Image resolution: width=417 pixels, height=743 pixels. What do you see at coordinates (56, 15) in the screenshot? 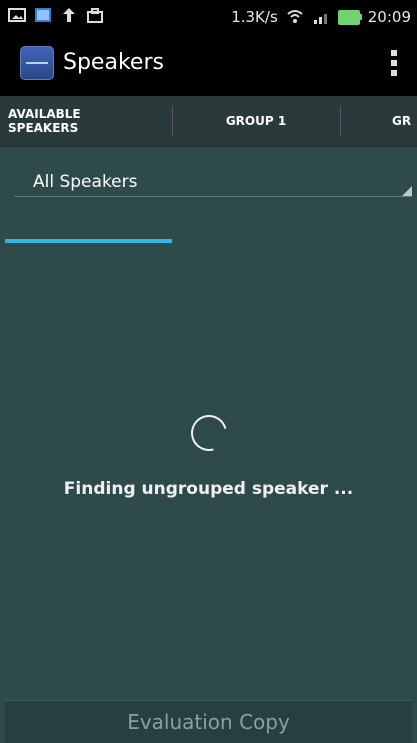
I see `status-left-icons` at bounding box center [56, 15].